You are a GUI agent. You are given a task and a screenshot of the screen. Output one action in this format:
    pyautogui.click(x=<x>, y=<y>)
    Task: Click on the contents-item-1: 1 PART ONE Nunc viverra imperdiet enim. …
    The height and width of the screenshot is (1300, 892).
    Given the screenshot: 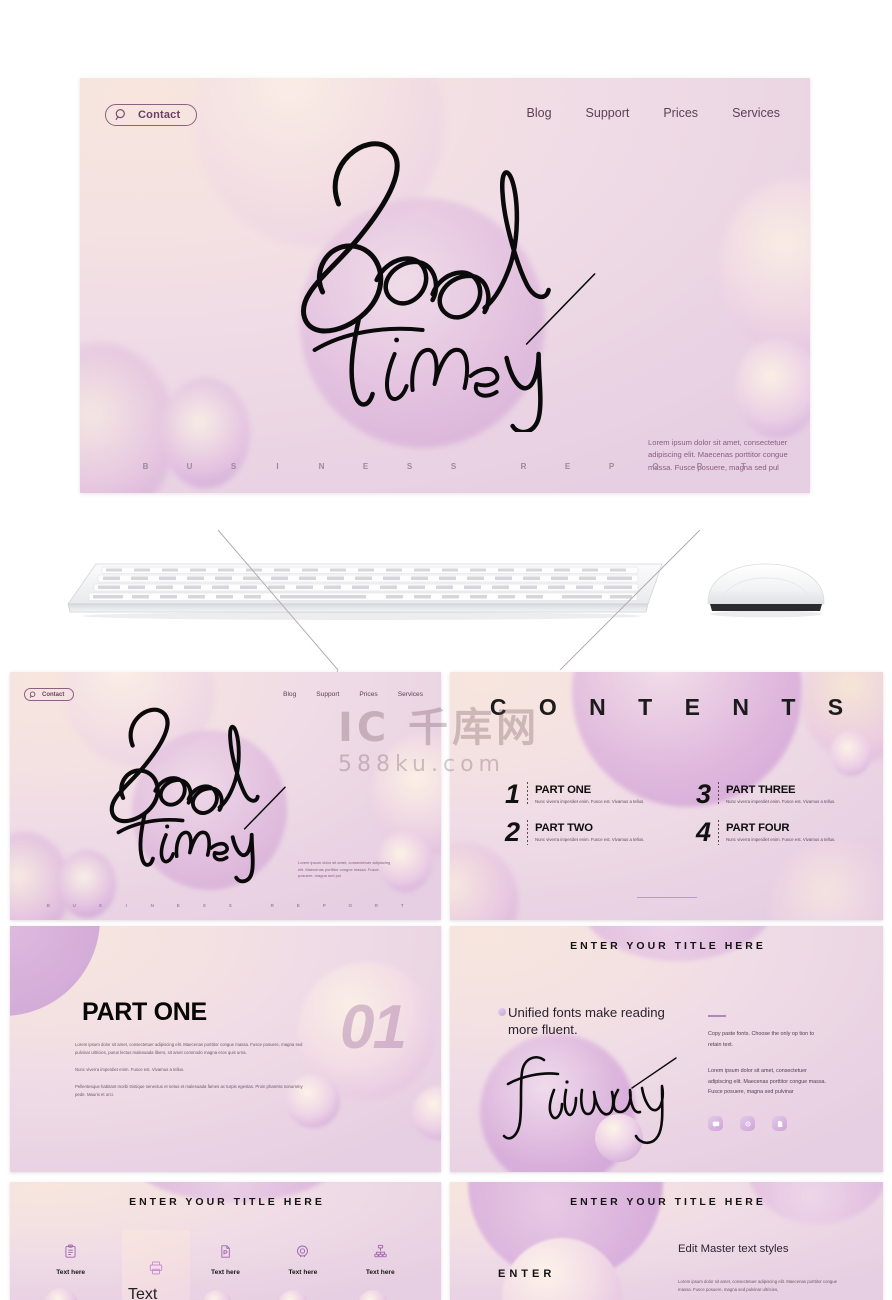 What is the action you would take?
    pyautogui.click(x=585, y=793)
    